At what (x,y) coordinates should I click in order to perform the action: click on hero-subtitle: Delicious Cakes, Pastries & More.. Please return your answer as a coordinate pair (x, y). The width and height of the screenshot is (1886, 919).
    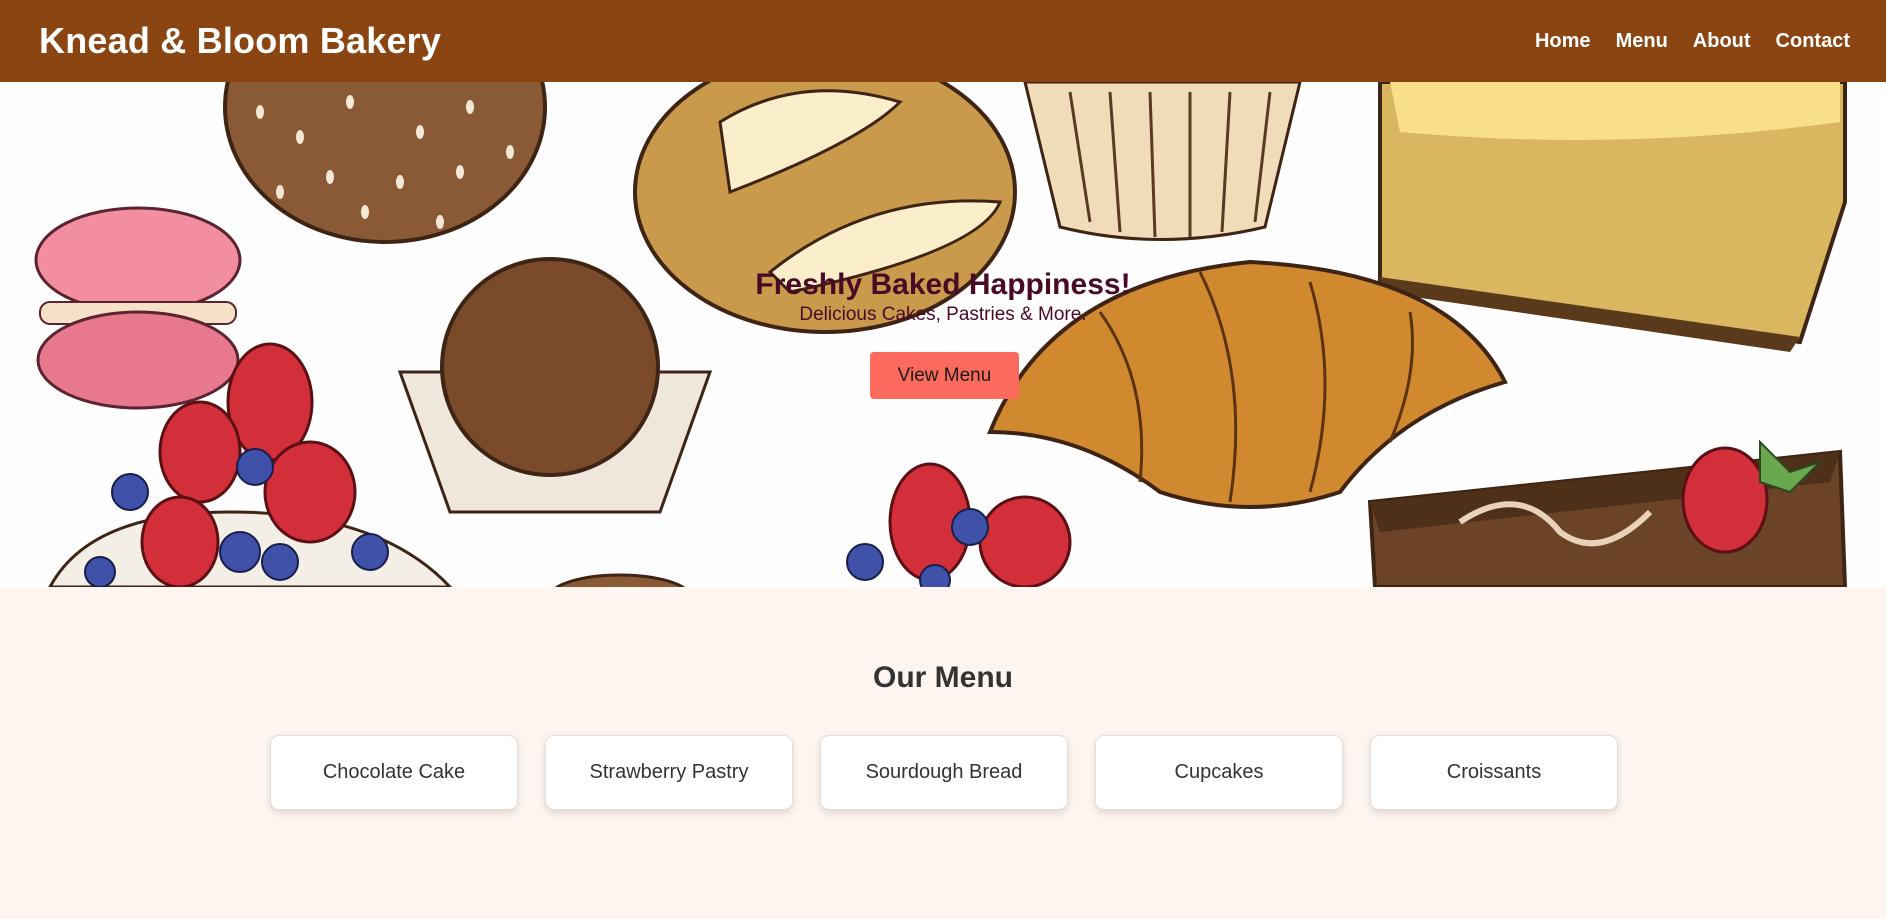
    Looking at the image, I should click on (943, 314).